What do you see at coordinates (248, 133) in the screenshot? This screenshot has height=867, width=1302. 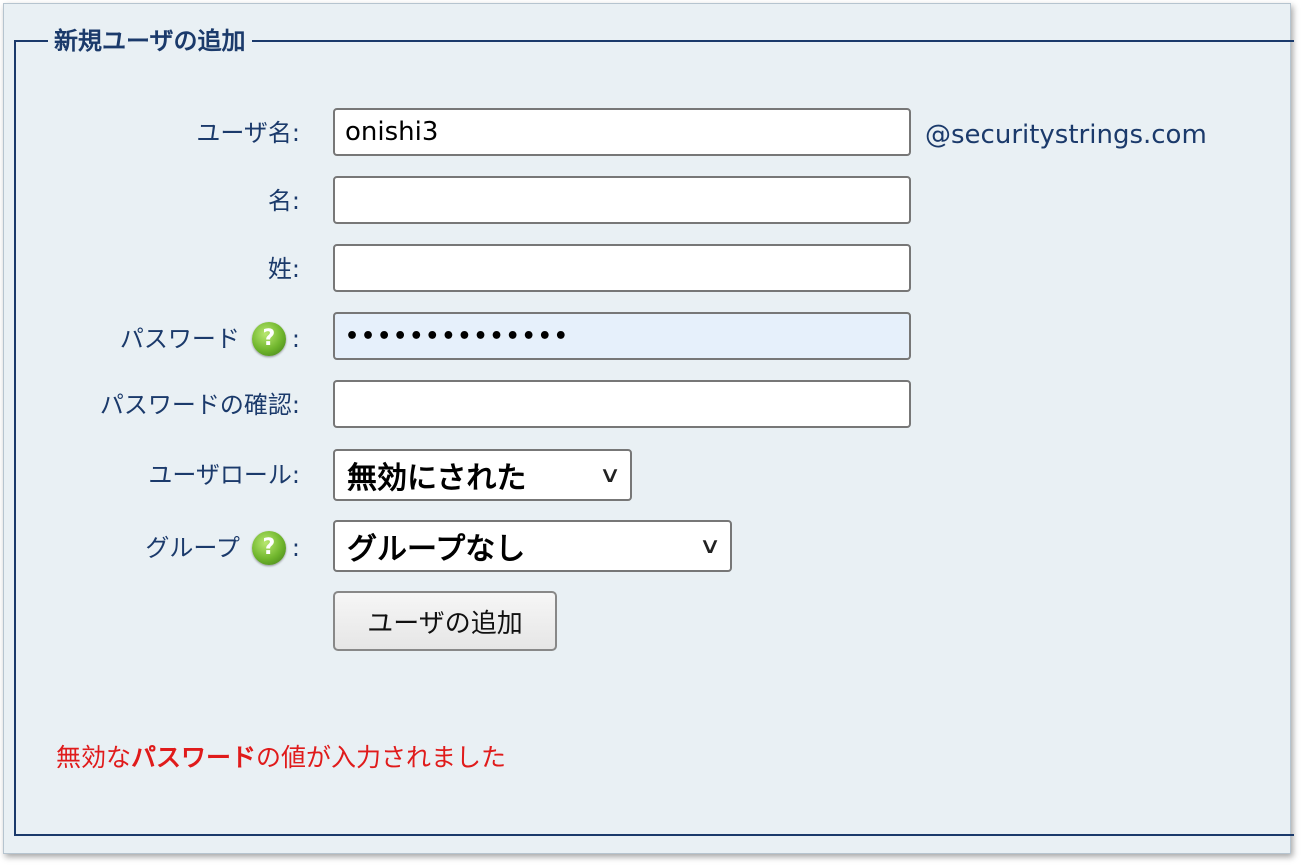 I see `username-label: ユーザ名:` at bounding box center [248, 133].